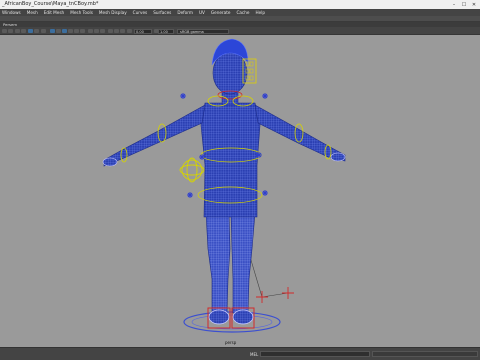 The width and height of the screenshot is (480, 360). I want to click on lights-icon, so click(76, 30).